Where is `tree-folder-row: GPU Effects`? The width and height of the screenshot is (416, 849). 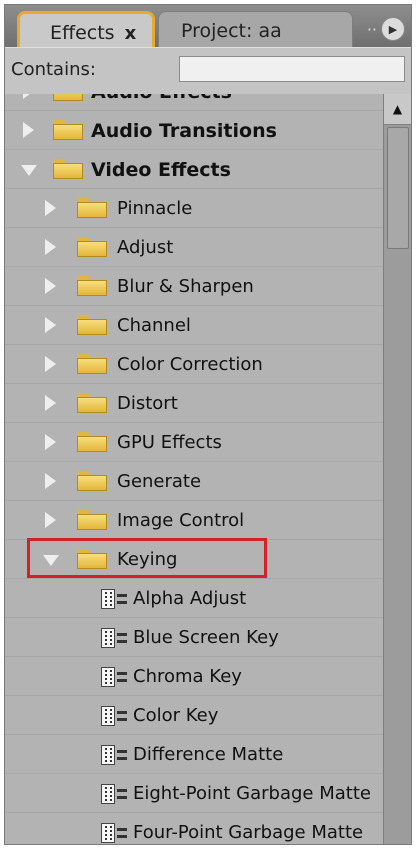
tree-folder-row: GPU Effects is located at coordinates (194, 442).